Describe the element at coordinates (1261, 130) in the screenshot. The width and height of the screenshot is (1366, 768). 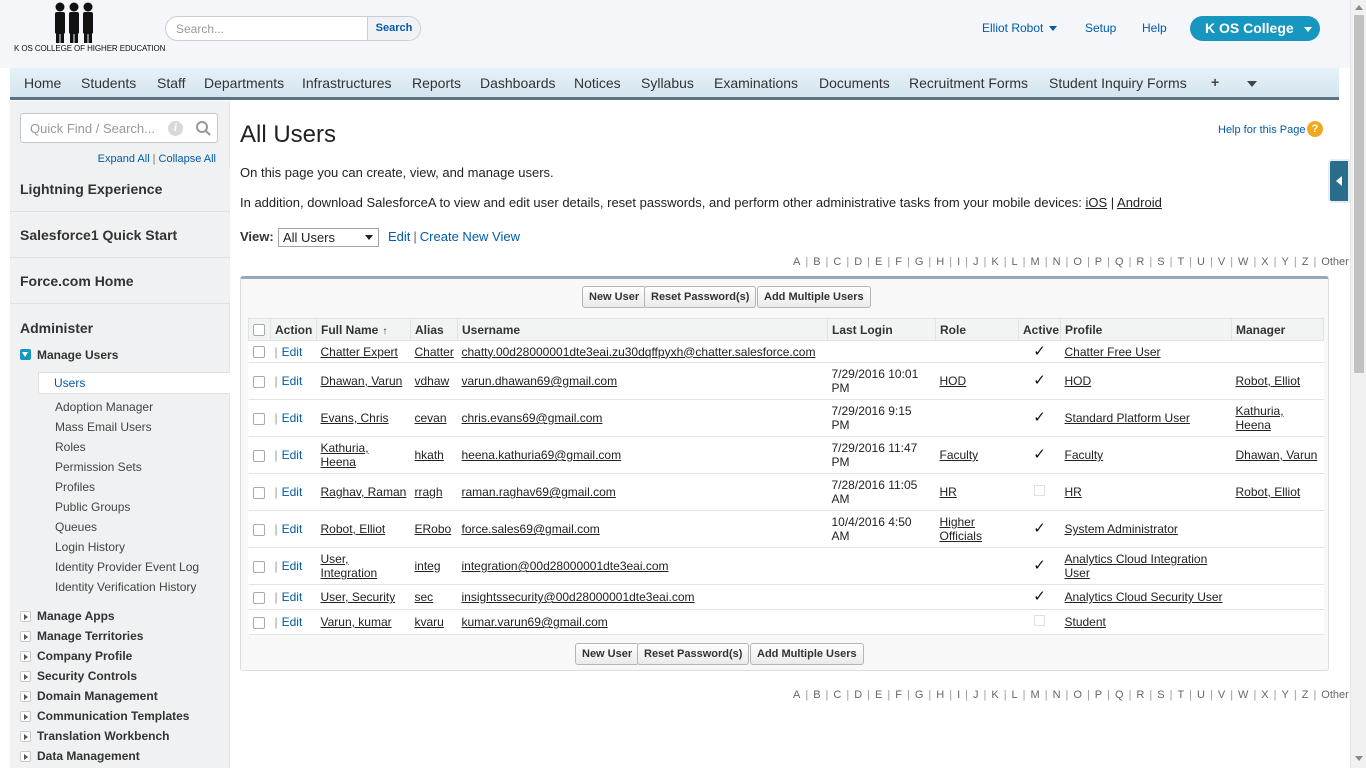
I see `help-for-page-link: Help for this Page` at that location.